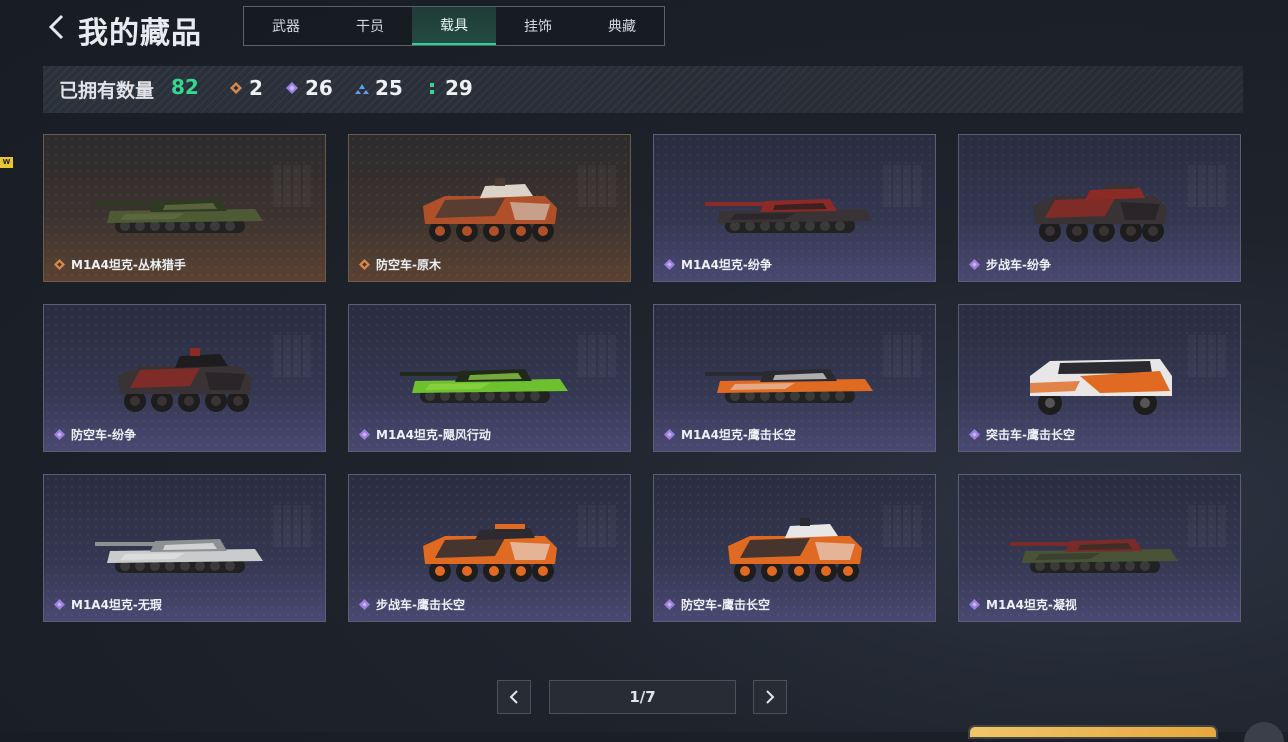 The image size is (1288, 742). I want to click on vehicle-label: M1A4坦克-凝视, so click(1023, 604).